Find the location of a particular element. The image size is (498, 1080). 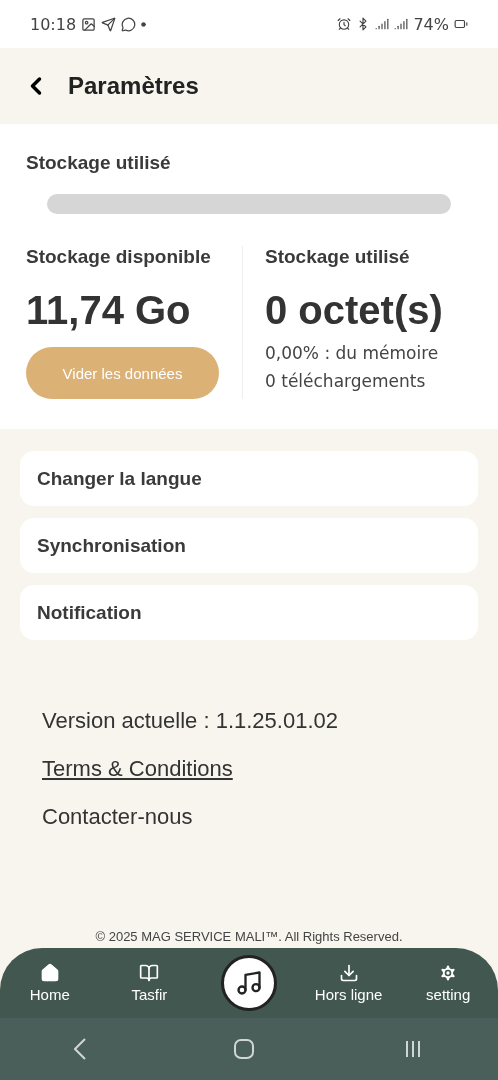

settings-item: Changer la langue is located at coordinates (249, 478).